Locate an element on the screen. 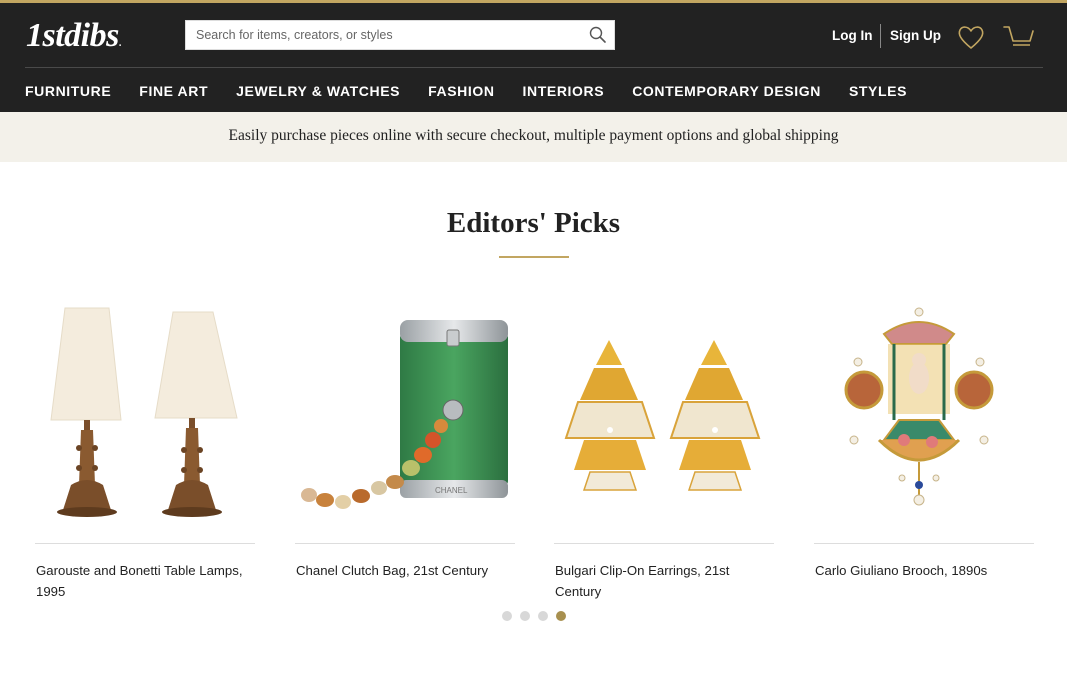 This screenshot has height=674, width=1067. cart-icon is located at coordinates (1019, 37).